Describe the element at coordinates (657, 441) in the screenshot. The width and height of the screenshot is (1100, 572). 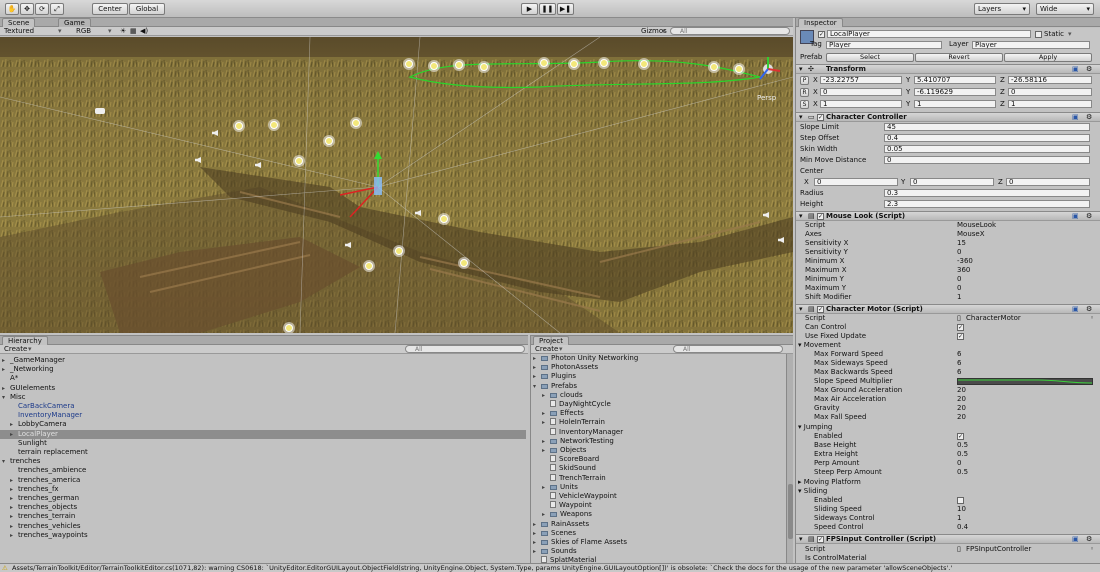
I see `project-item: ▸ NetworkTesting` at that location.